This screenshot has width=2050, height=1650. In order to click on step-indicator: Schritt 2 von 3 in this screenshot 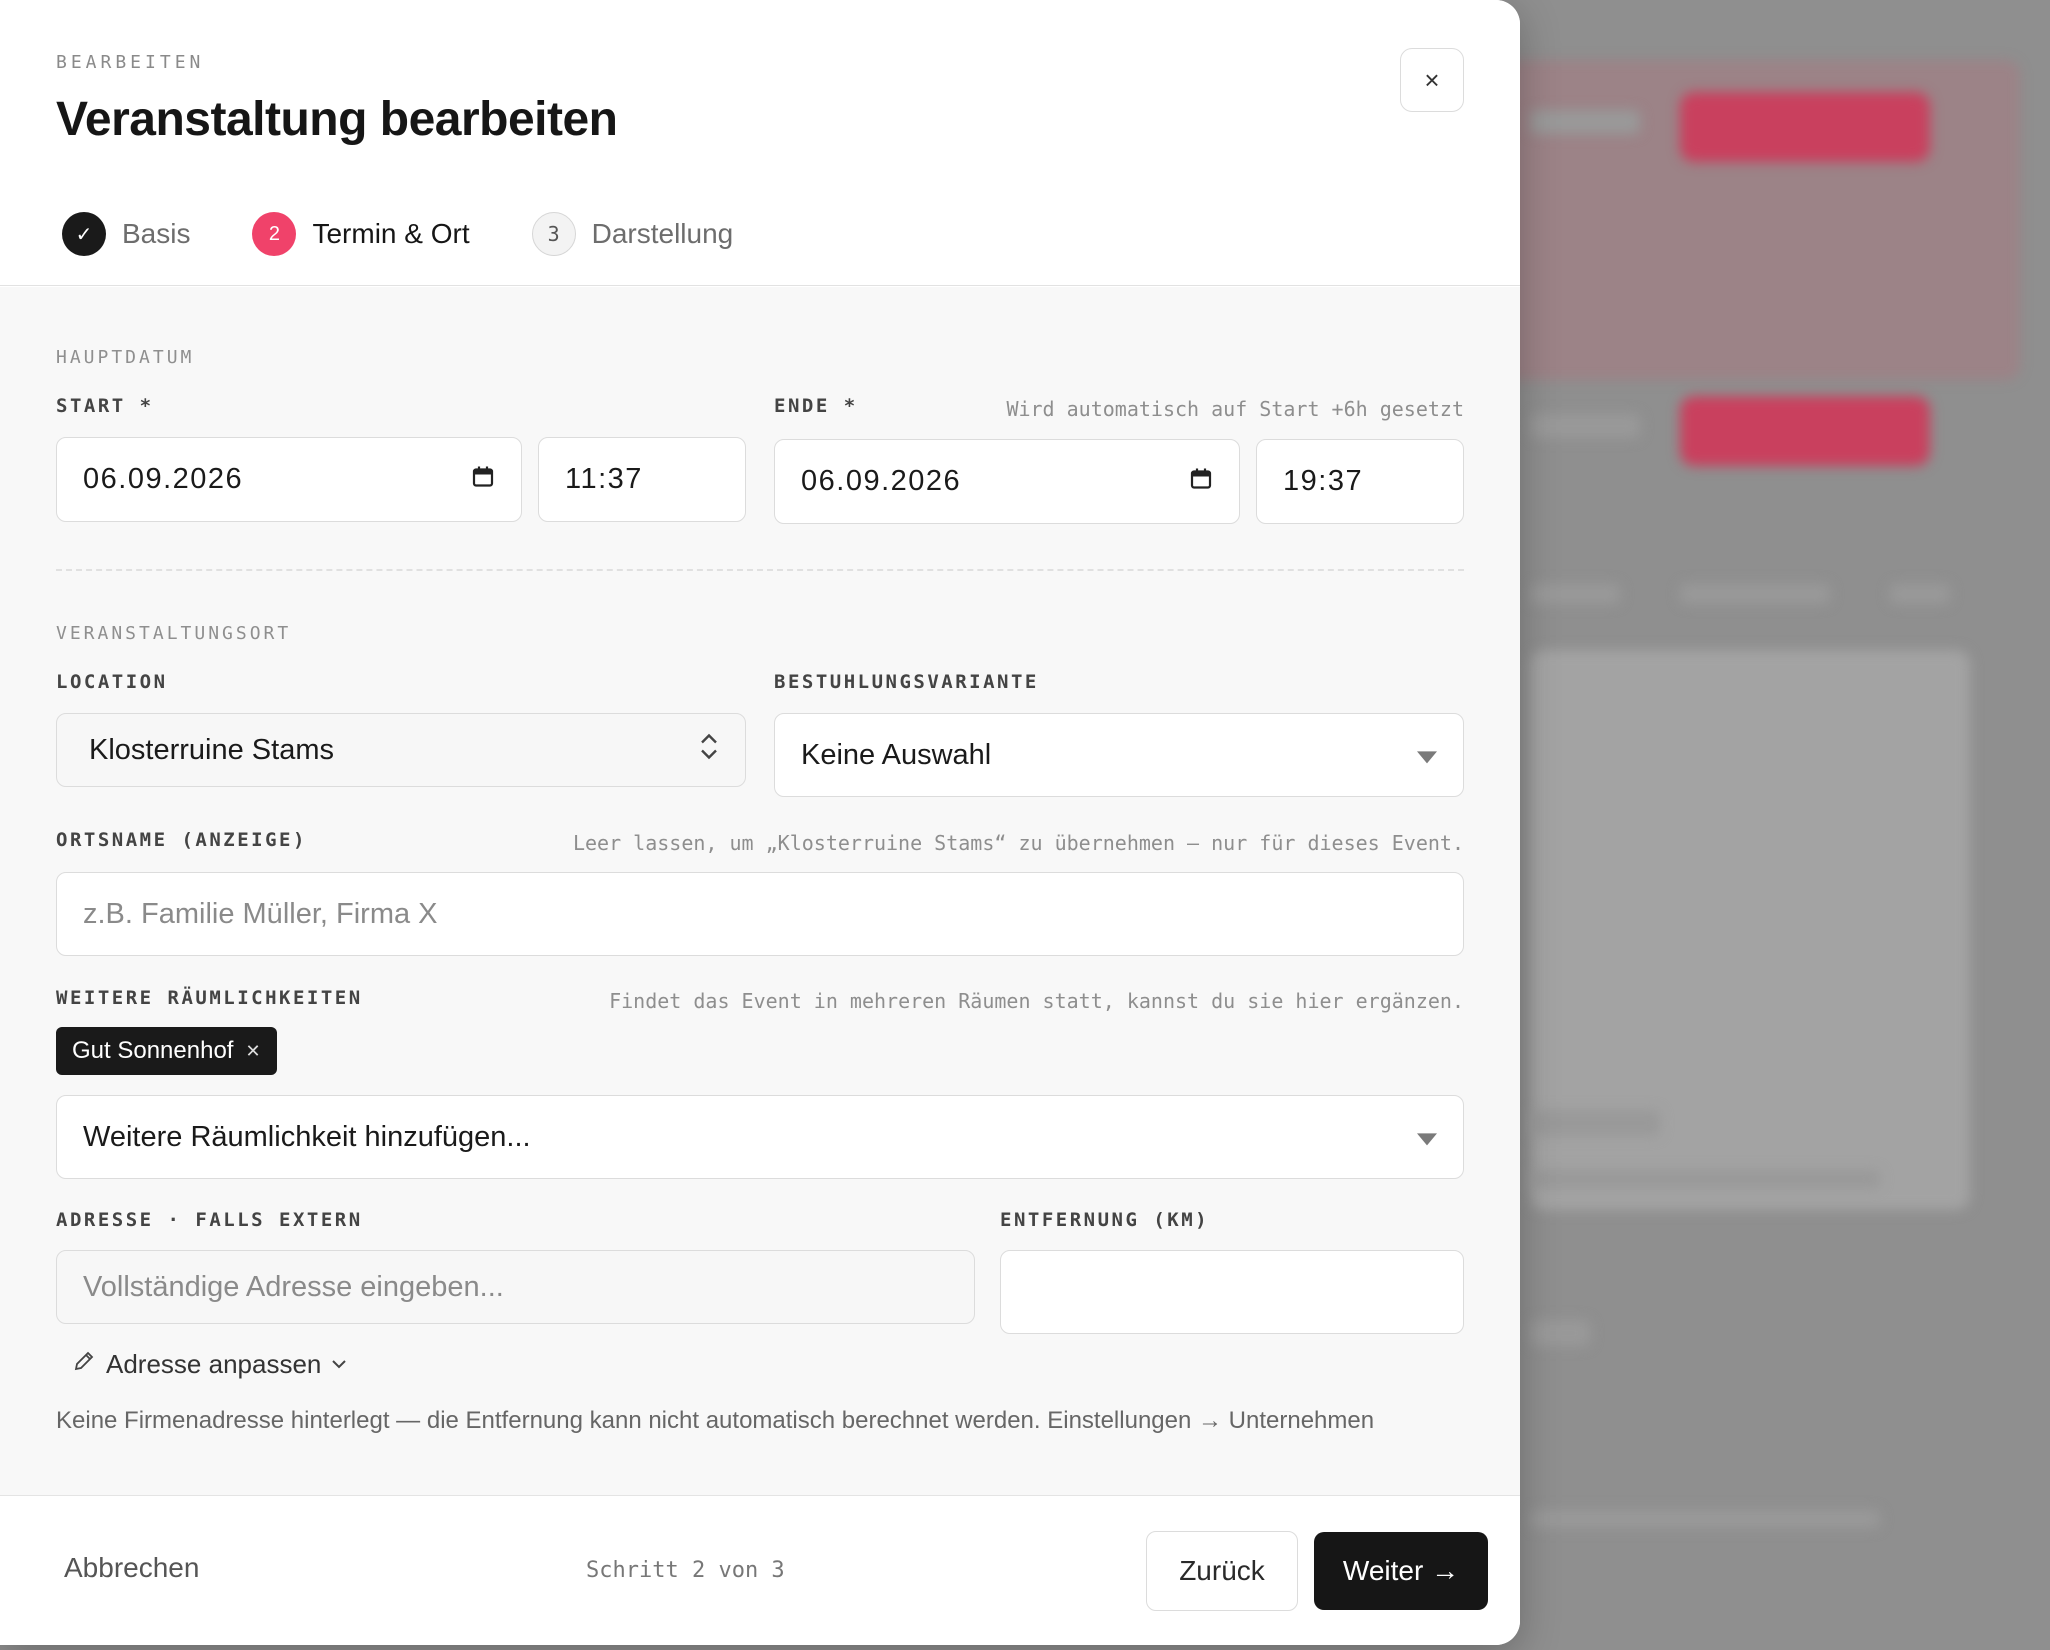, I will do `click(685, 1570)`.